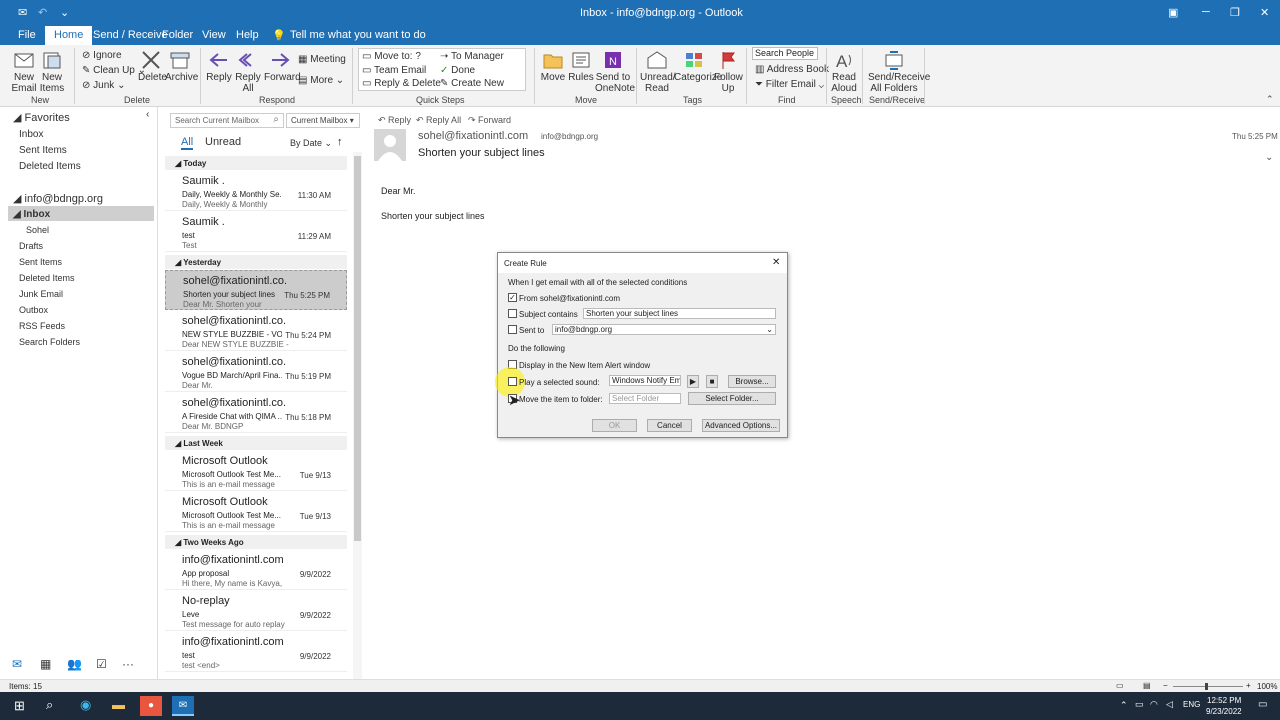  Describe the element at coordinates (223, 142) in the screenshot. I see `filter-unread: Unread` at that location.